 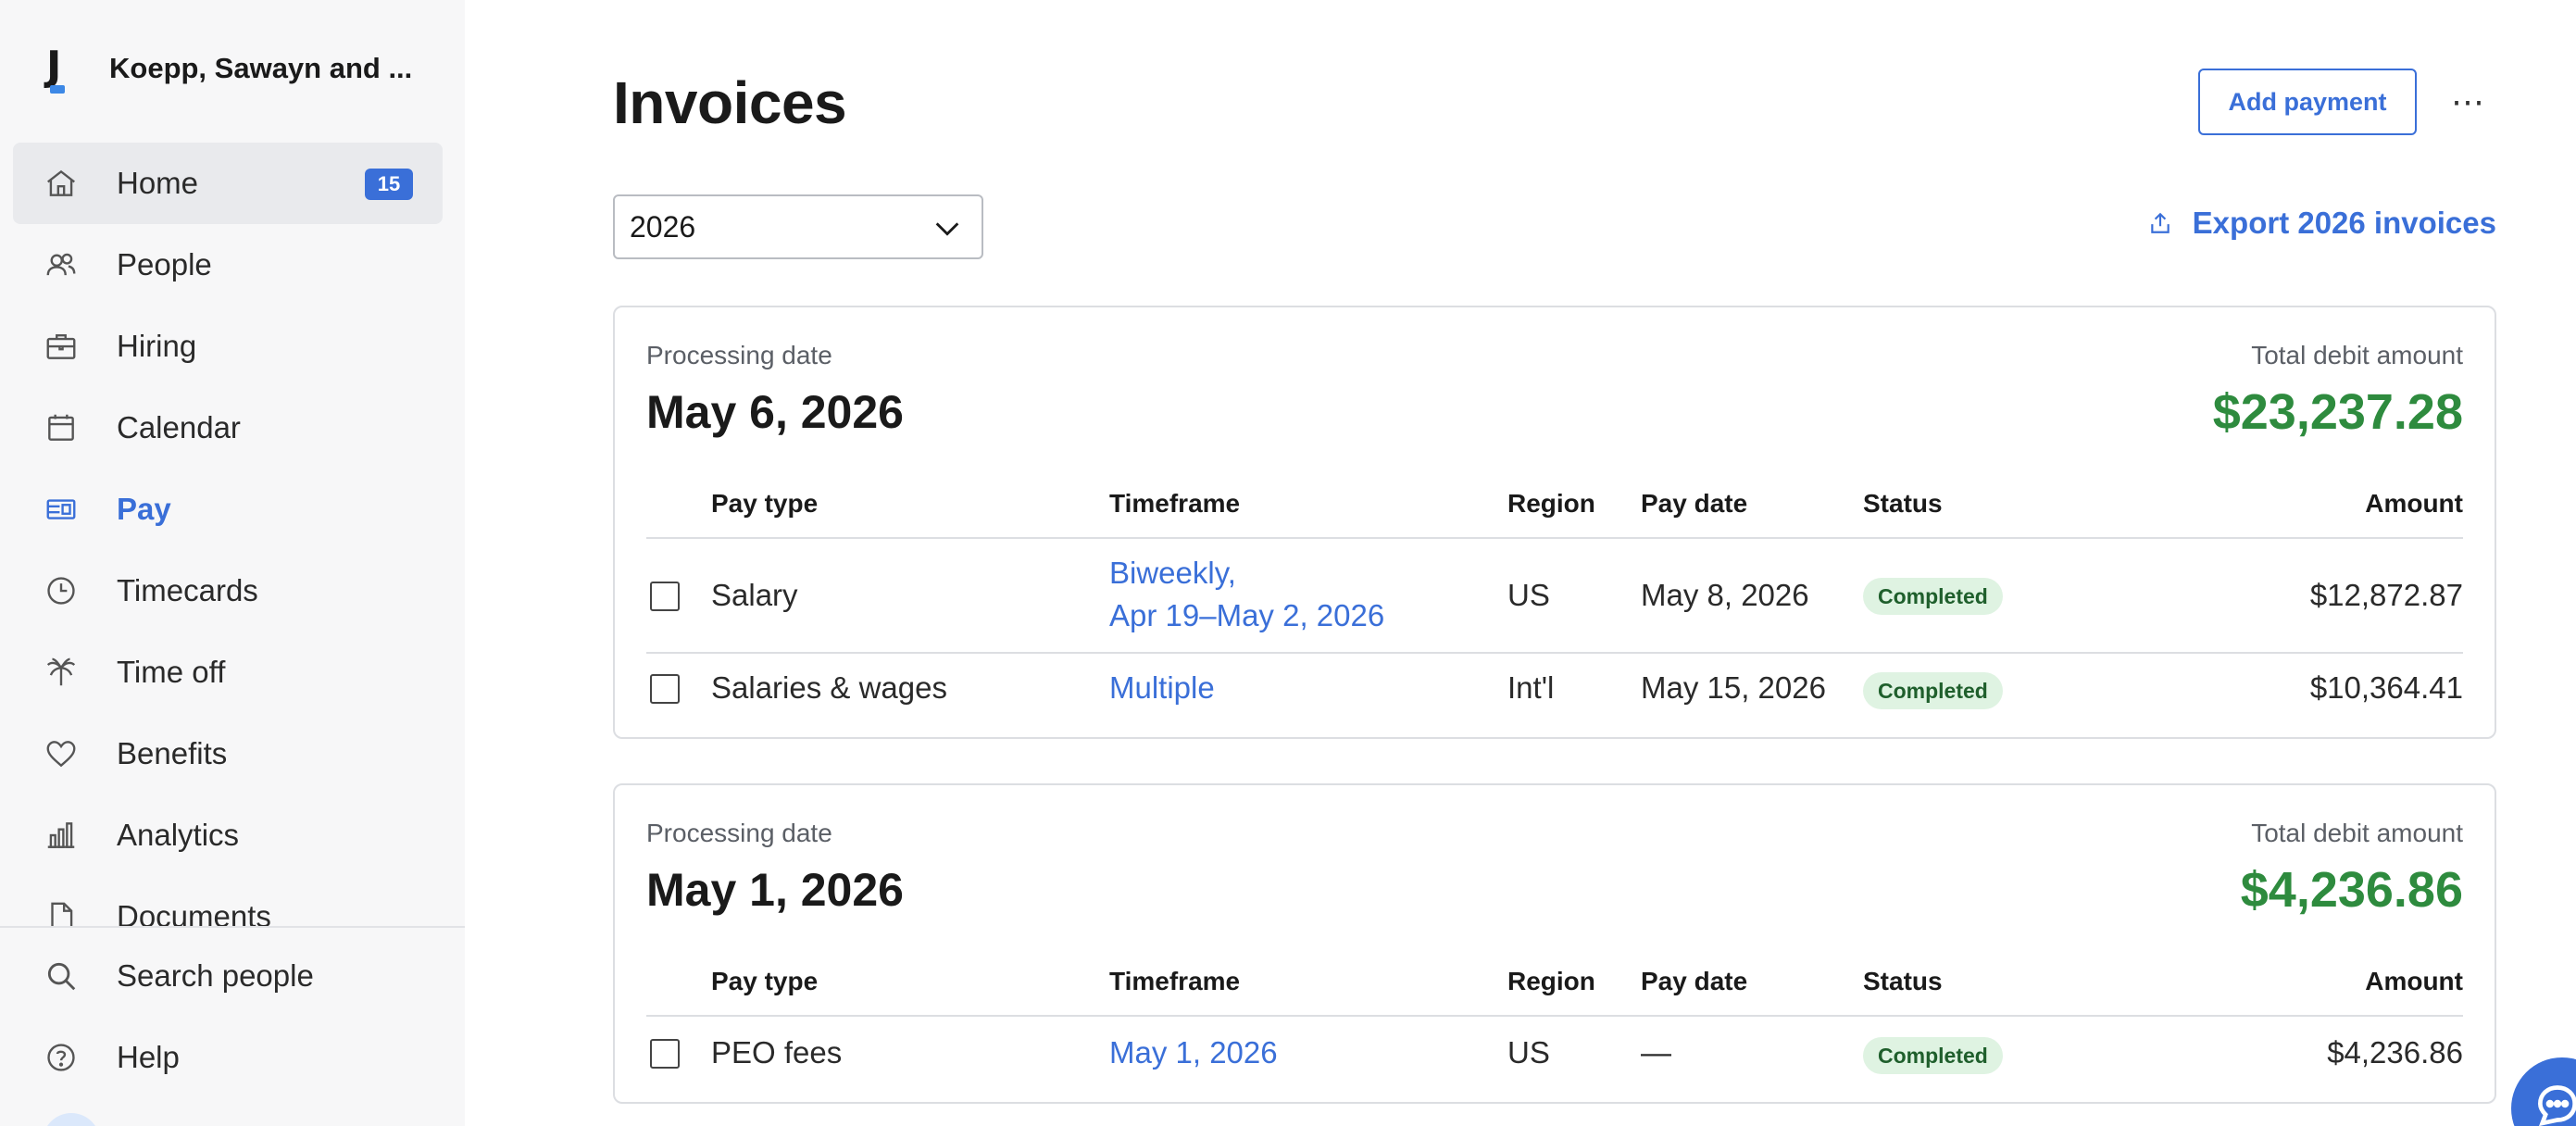 What do you see at coordinates (2338, 412) in the screenshot?
I see `total-debit-amount: $23,237.28` at bounding box center [2338, 412].